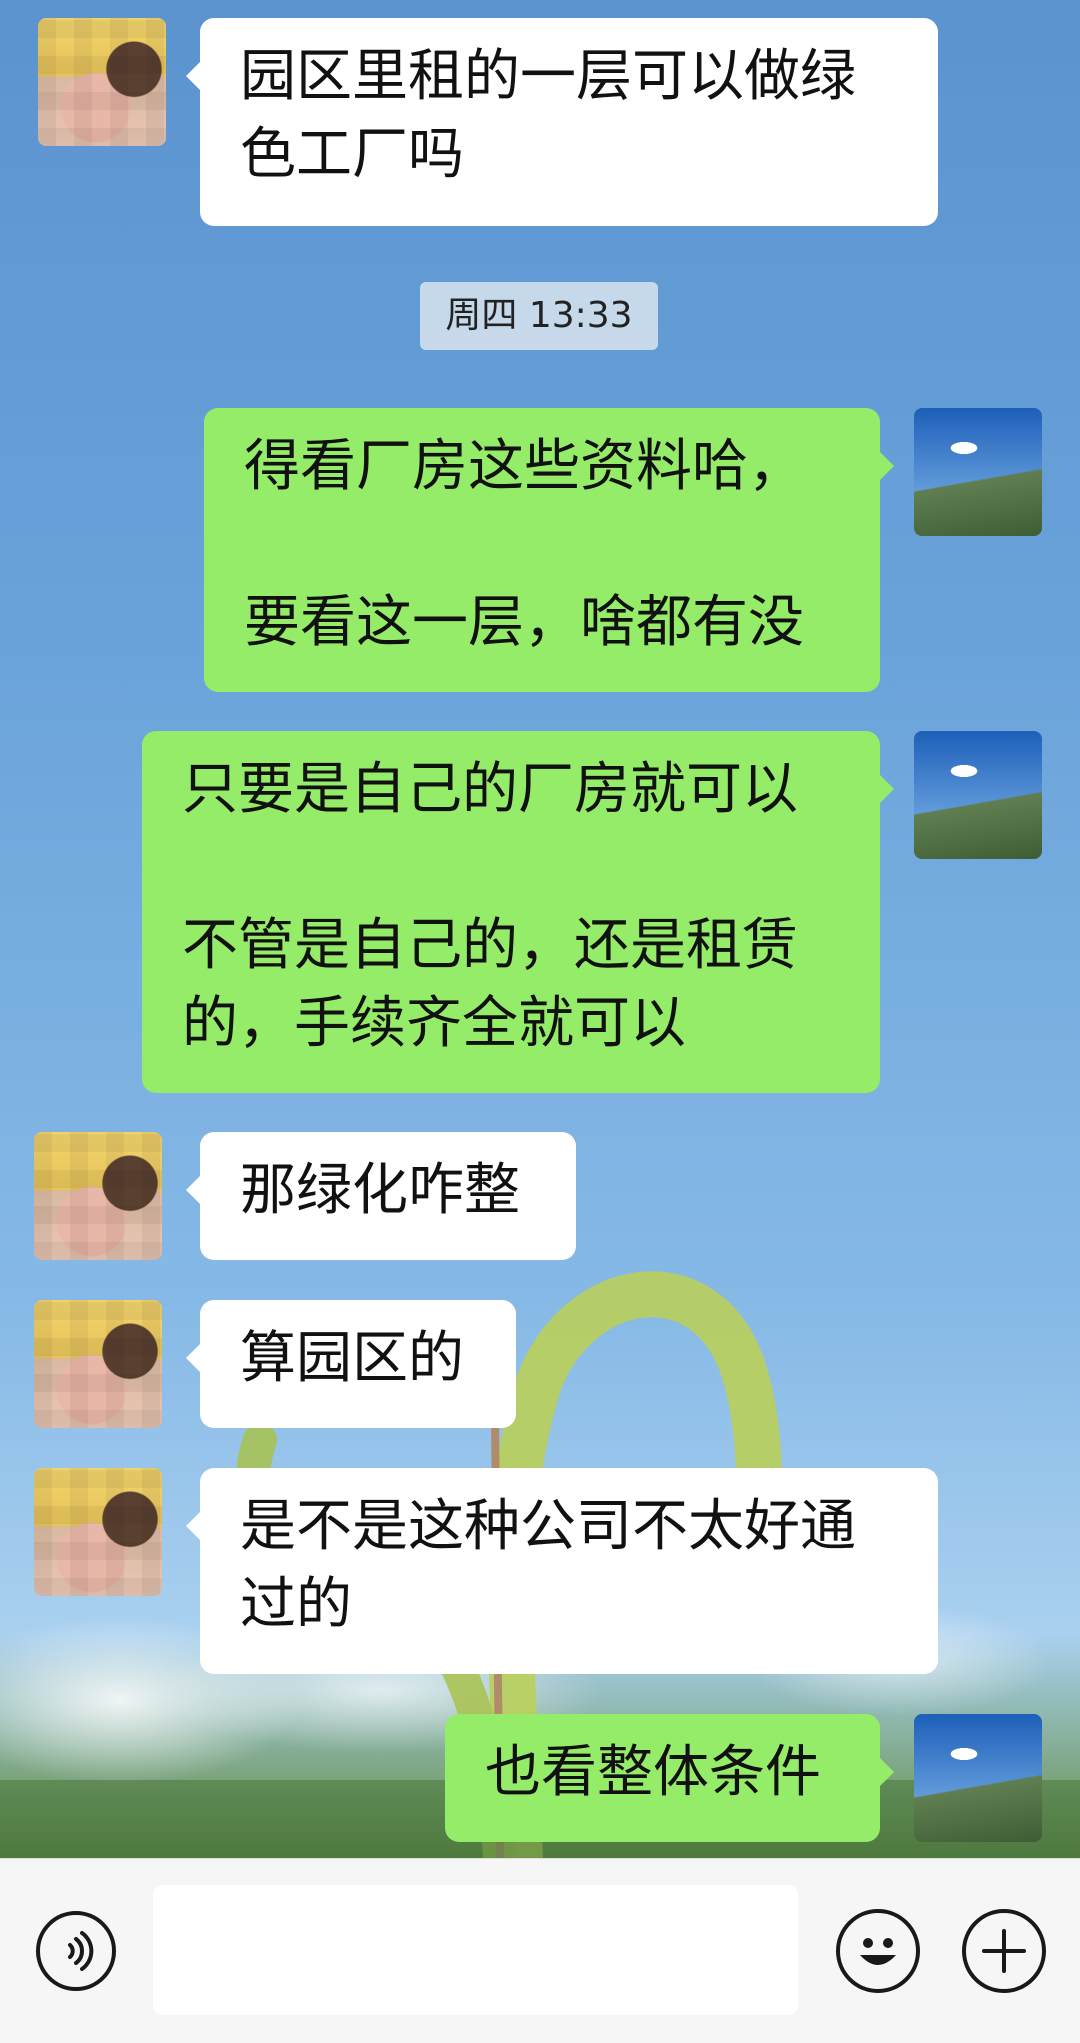 The width and height of the screenshot is (1080, 2043). What do you see at coordinates (475, 1950) in the screenshot?
I see `message-input` at bounding box center [475, 1950].